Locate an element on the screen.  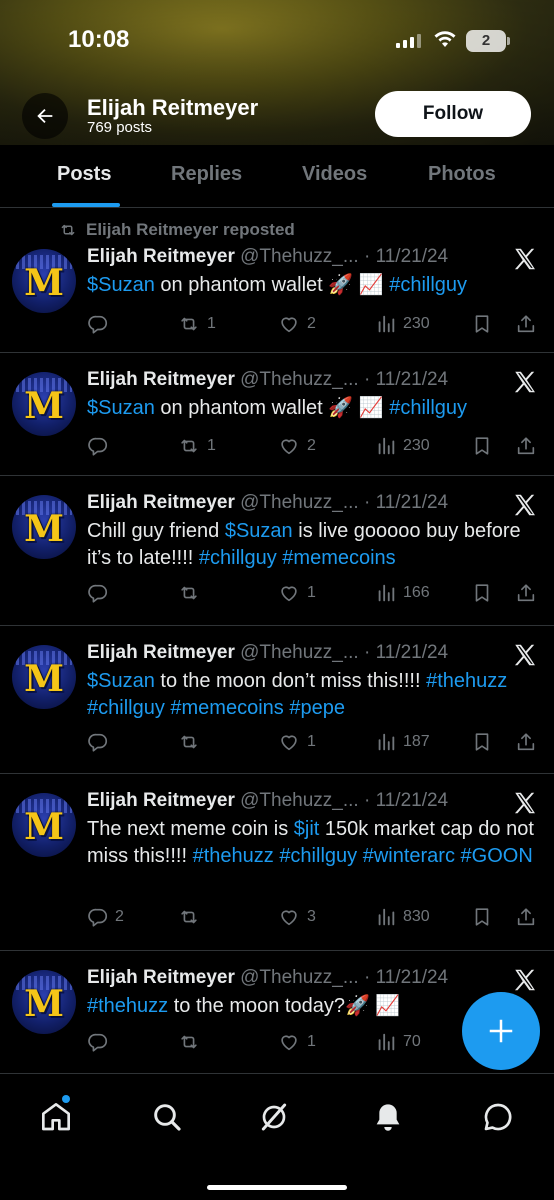
home-icon is located at coordinates (56, 1117).